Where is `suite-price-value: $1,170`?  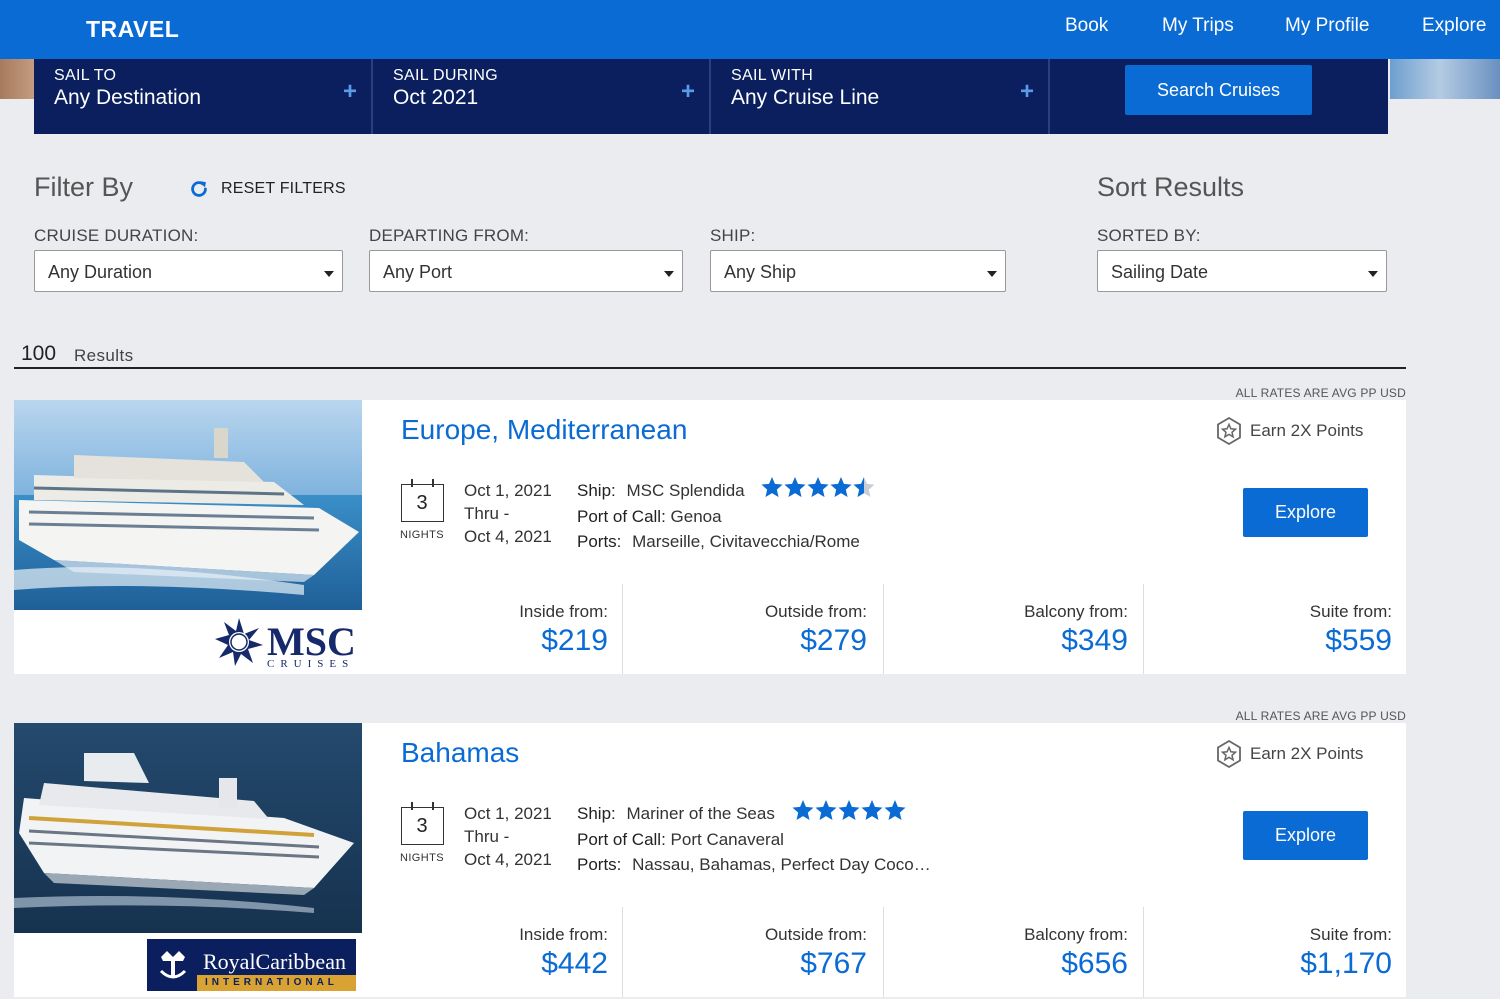
suite-price-value: $1,170 is located at coordinates (1268, 964).